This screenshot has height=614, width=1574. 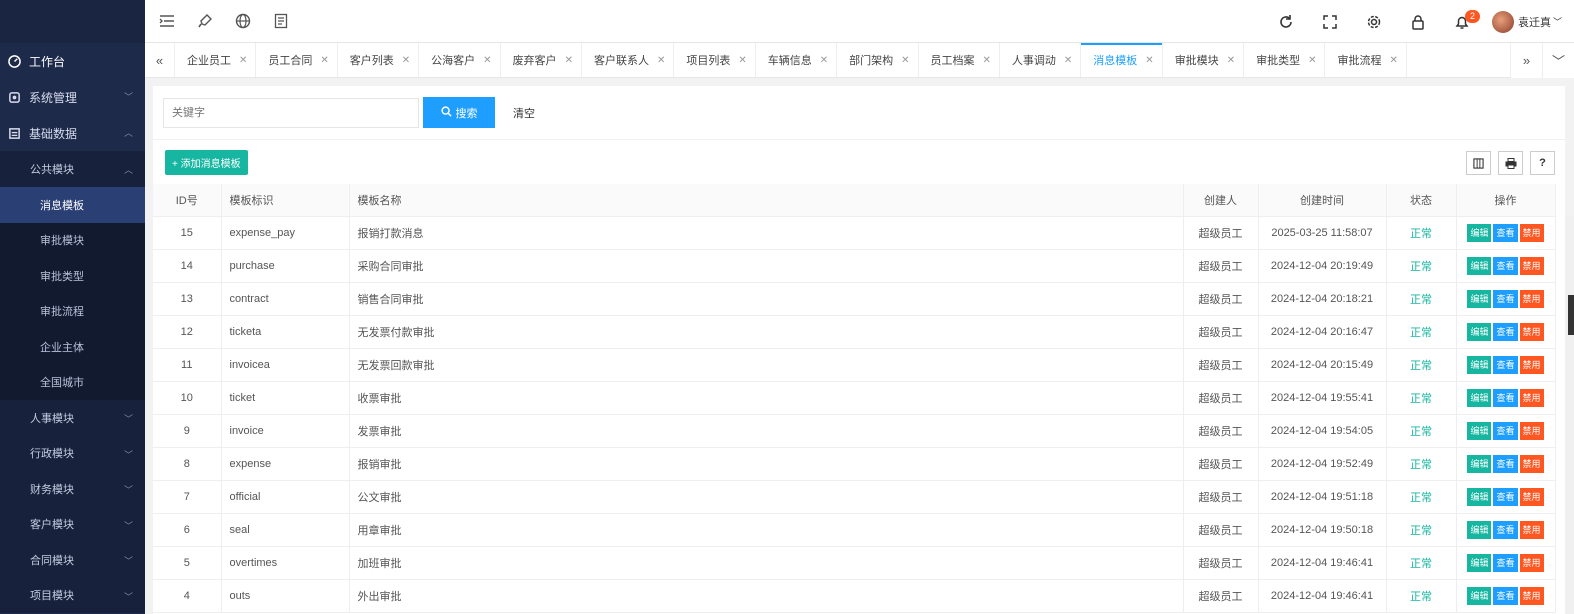 I want to click on add-template-button: + 添加消息模板, so click(x=206, y=162).